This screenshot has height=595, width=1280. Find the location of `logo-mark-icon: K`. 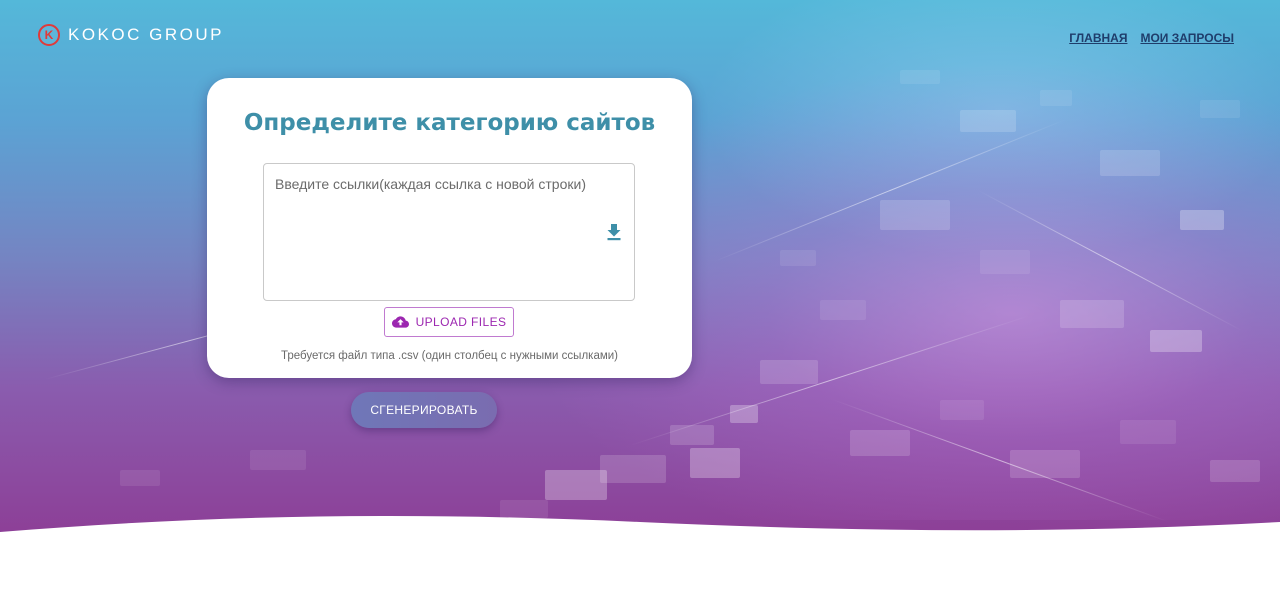

logo-mark-icon: K is located at coordinates (49, 35).